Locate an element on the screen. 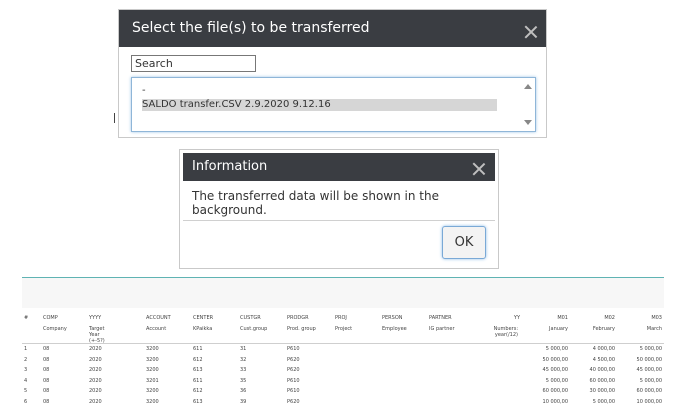 The width and height of the screenshot is (674, 417). table-cell: 4 is located at coordinates (26, 380).